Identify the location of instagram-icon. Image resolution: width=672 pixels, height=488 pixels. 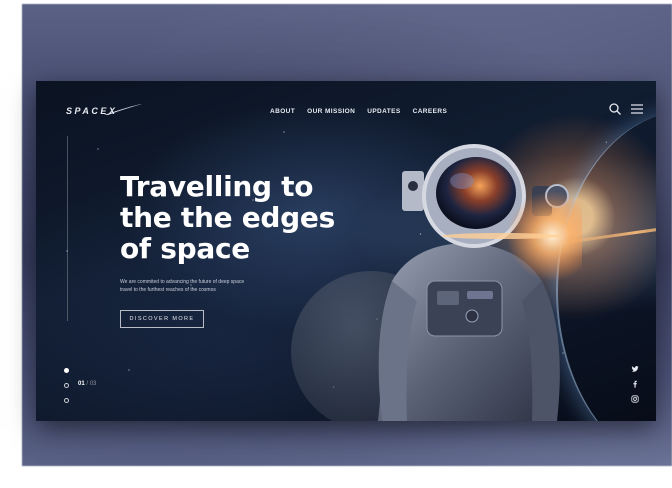
(635, 399).